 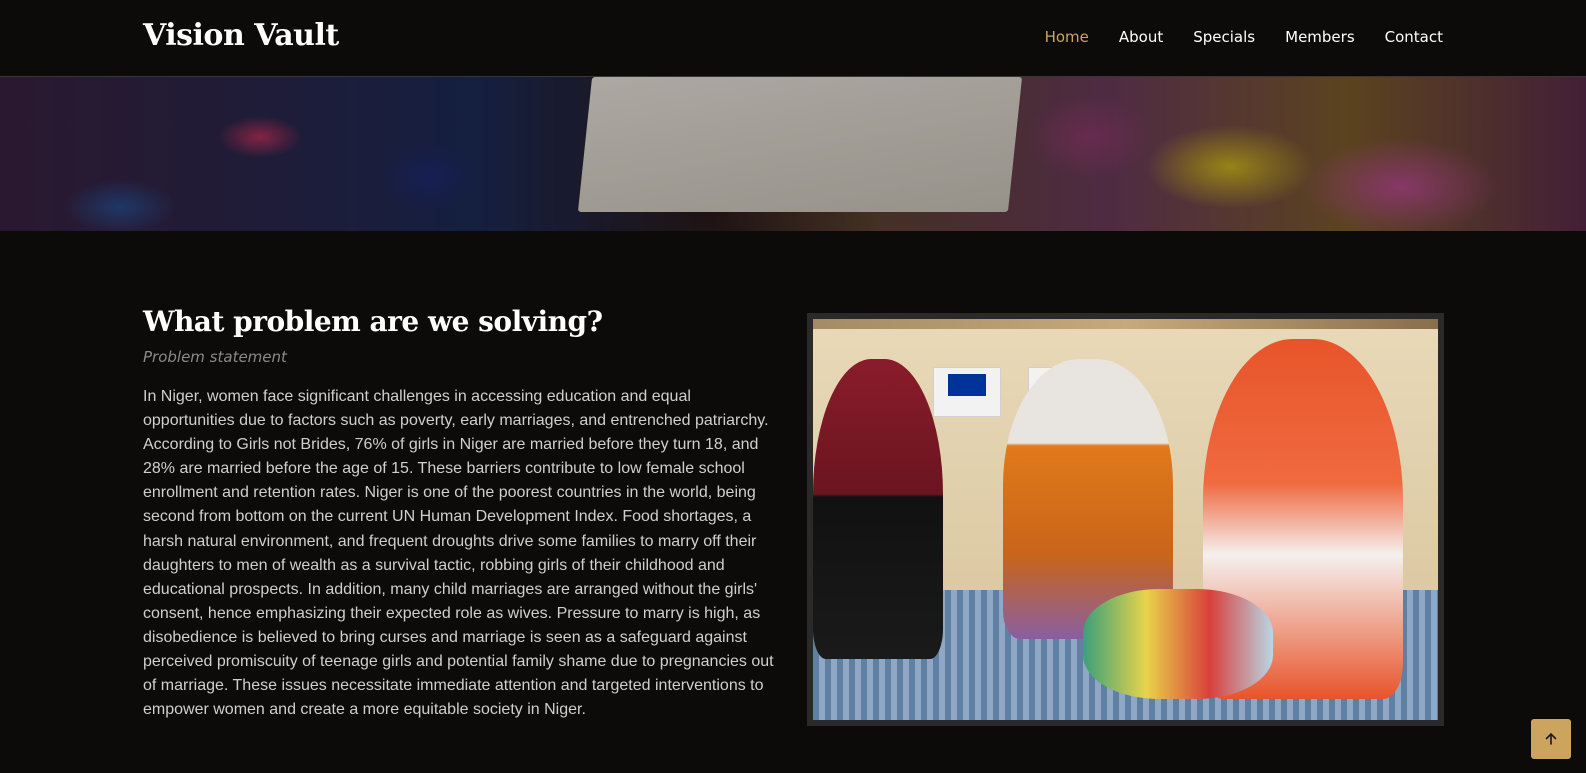 I want to click on scroll-top-button, so click(x=1551, y=739).